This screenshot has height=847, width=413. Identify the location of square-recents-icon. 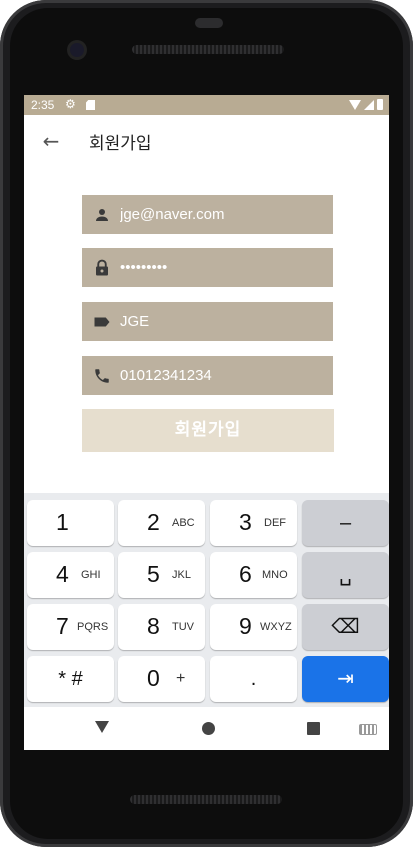
(313, 728).